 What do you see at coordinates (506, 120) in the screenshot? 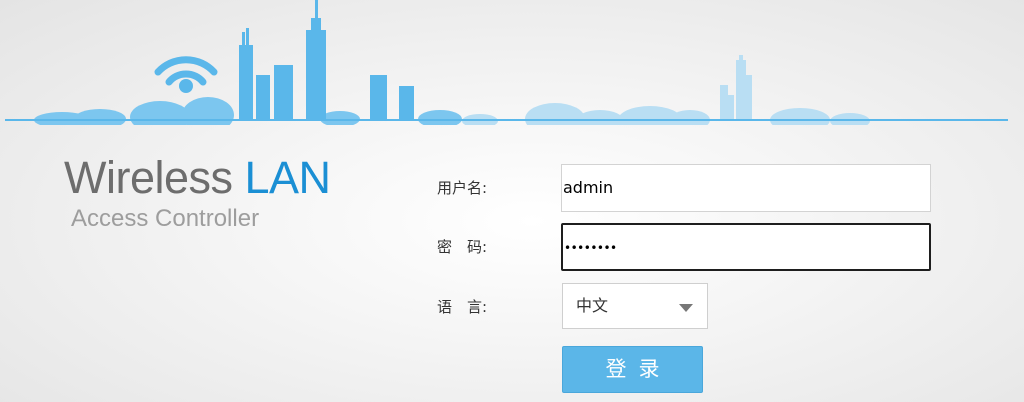
I see `skyline-ground-line` at bounding box center [506, 120].